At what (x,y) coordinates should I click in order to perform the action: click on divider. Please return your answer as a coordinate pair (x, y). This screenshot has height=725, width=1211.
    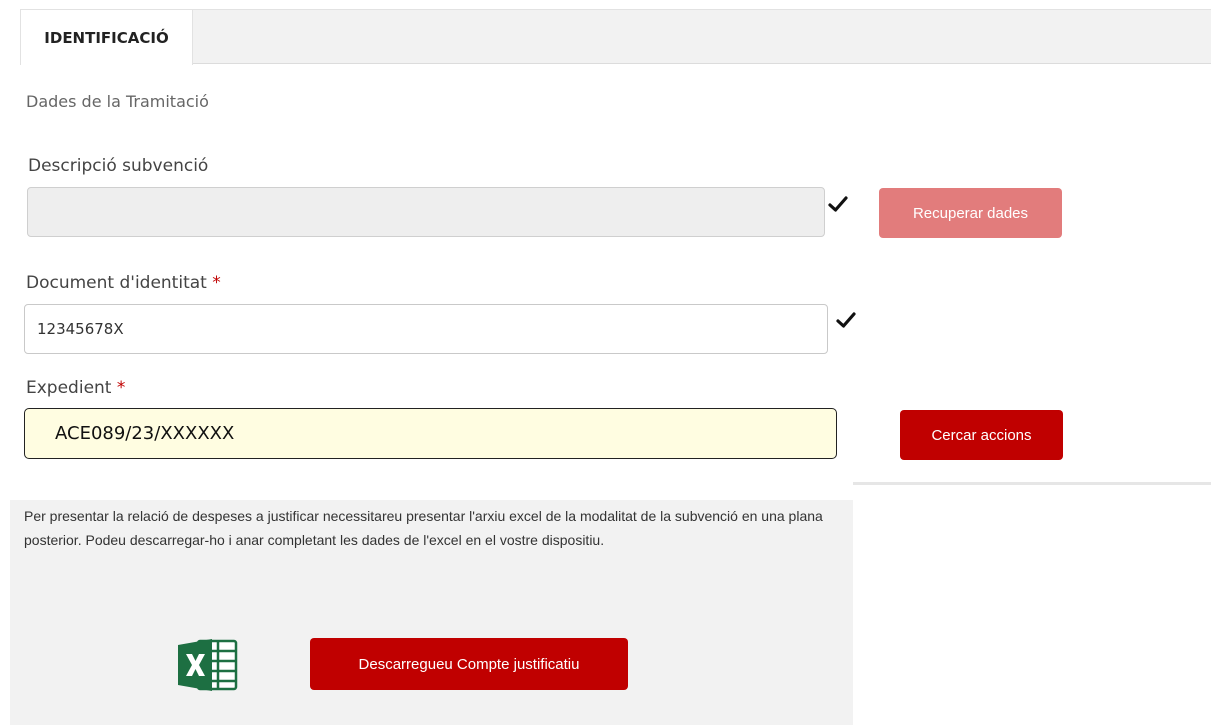
    Looking at the image, I should click on (1032, 483).